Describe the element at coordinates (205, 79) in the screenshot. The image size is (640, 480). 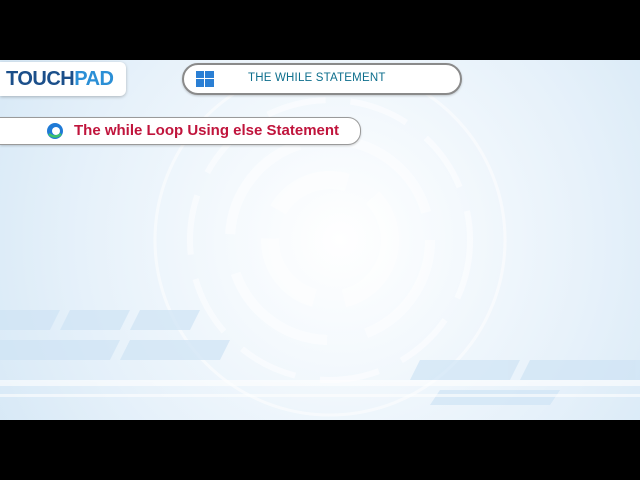
I see `windows-icon` at that location.